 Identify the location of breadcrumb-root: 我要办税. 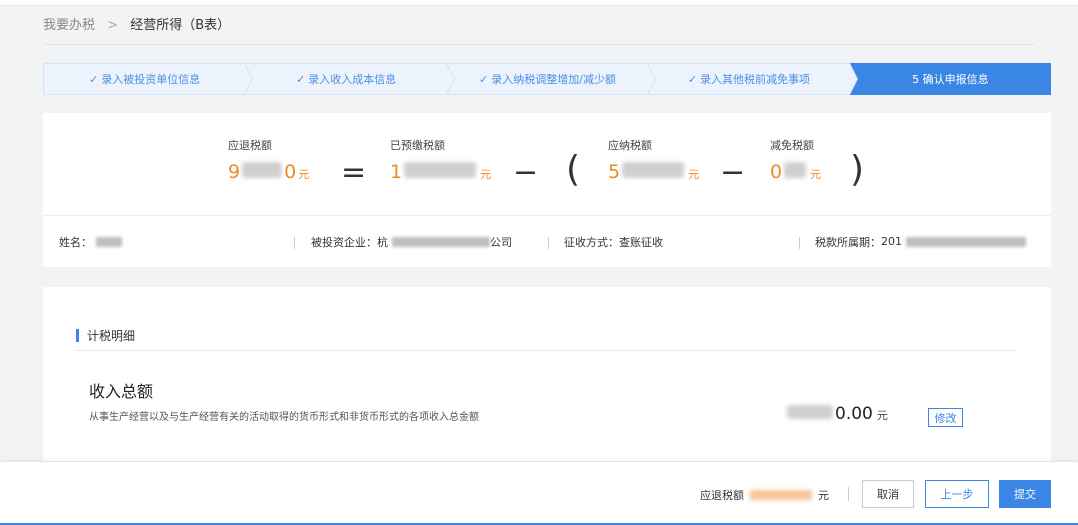
(69, 25).